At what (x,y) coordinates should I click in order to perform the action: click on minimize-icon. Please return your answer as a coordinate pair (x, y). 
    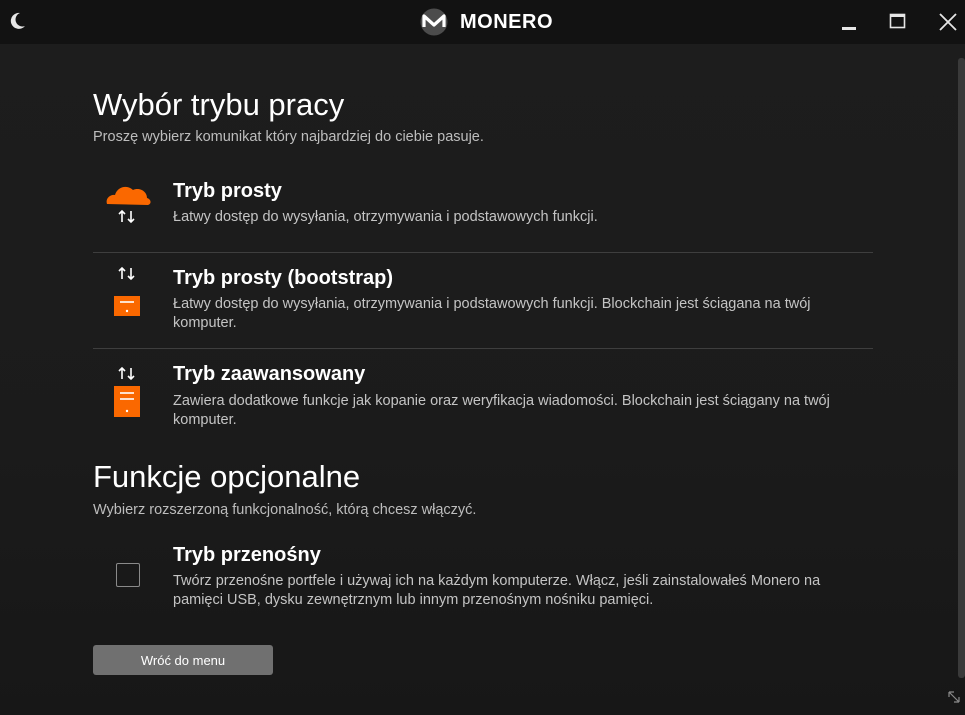
    Looking at the image, I should click on (850, 22).